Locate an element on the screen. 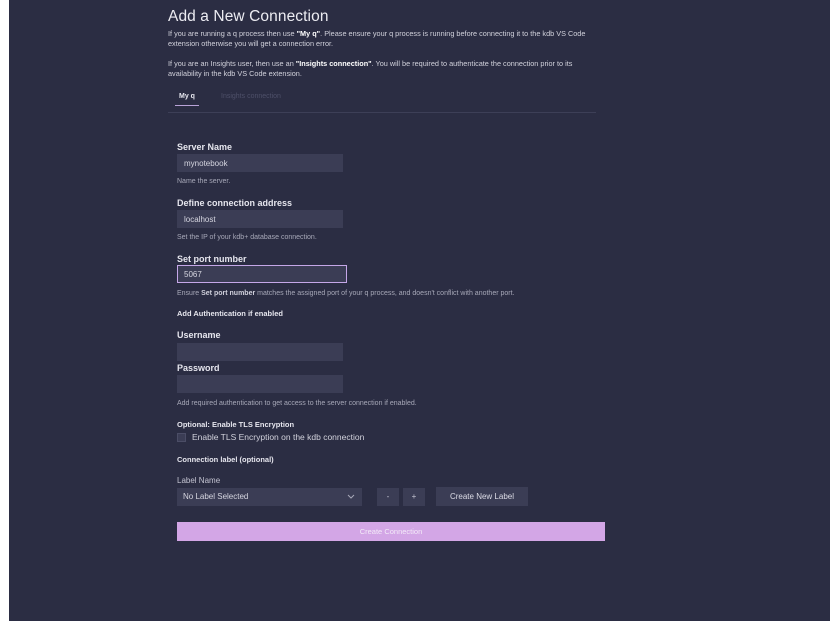 Image resolution: width=838 pixels, height=629 pixels. page-title: Add a New Connection is located at coordinates (248, 16).